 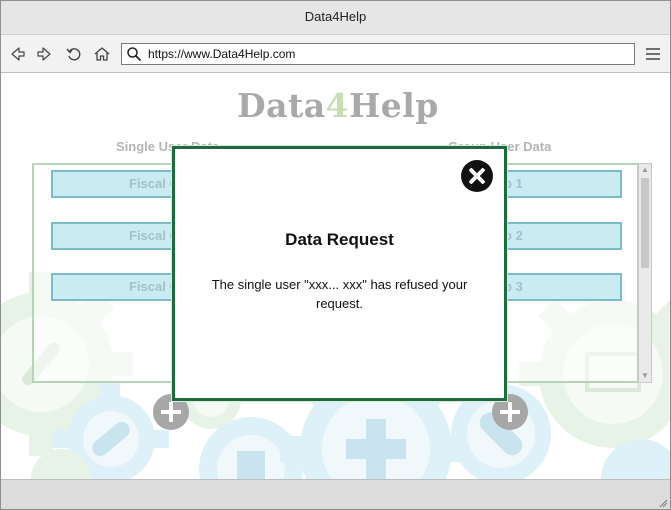 What do you see at coordinates (645, 170) in the screenshot?
I see `scroll-up-icon: ▲` at bounding box center [645, 170].